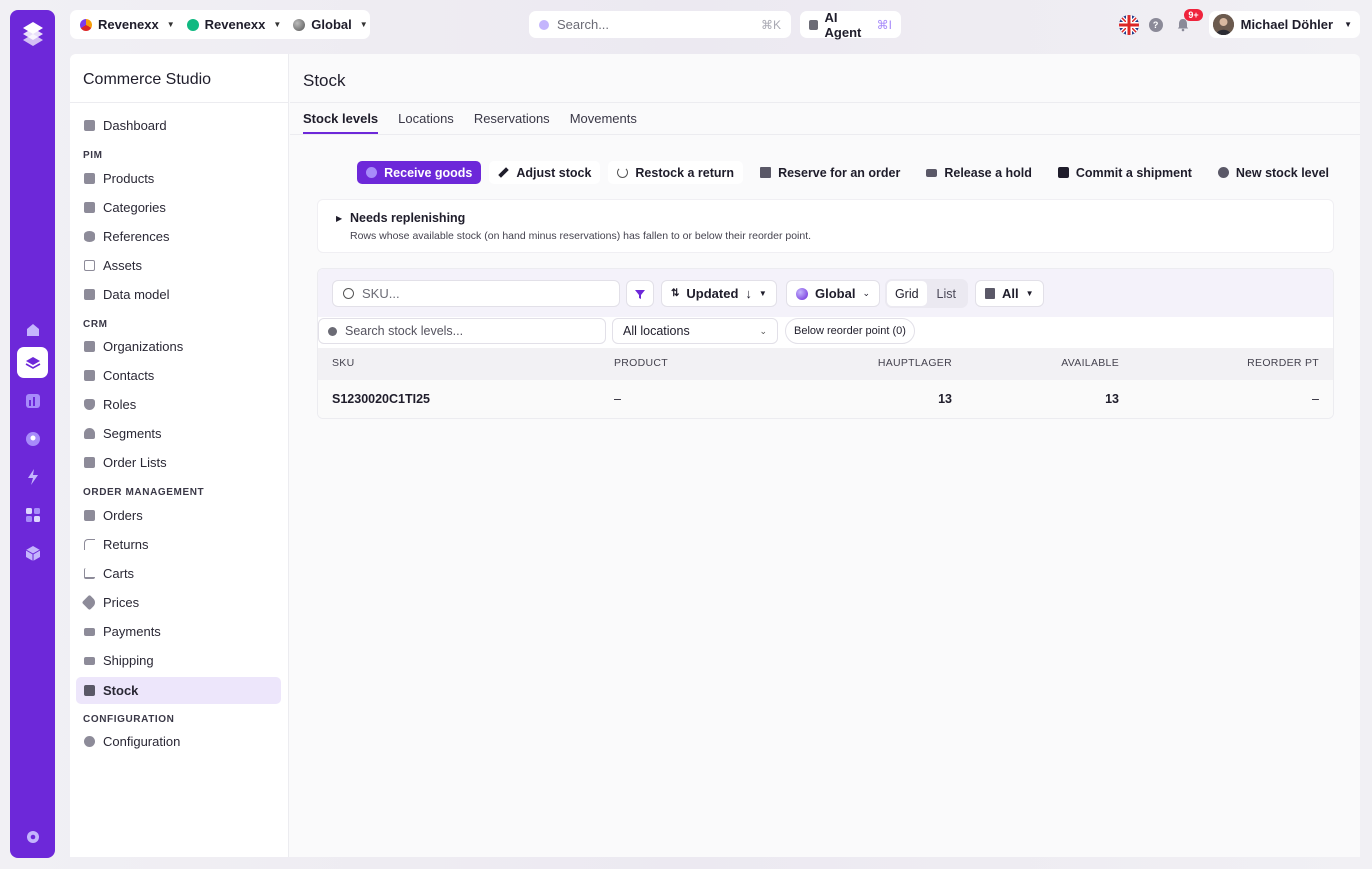 This screenshot has width=1372, height=869. Describe the element at coordinates (178, 515) in the screenshot. I see `sidebar-item-orders: Orders` at that location.